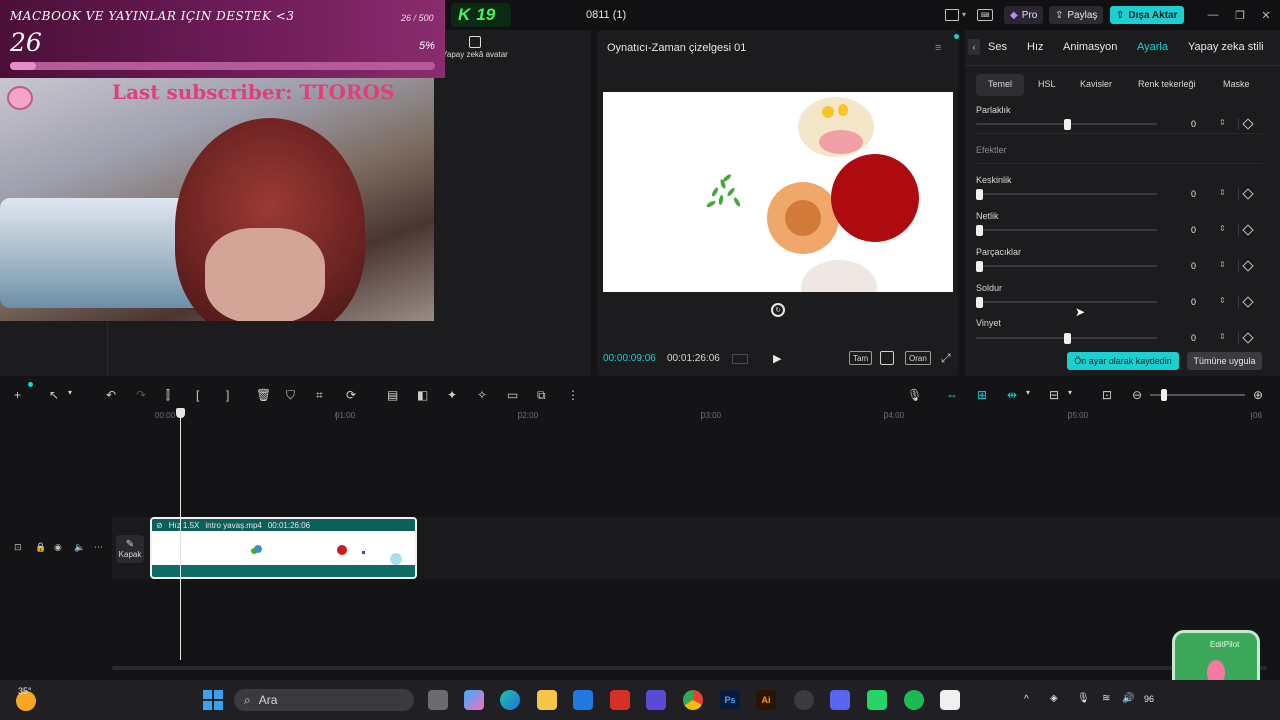 The width and height of the screenshot is (1280, 720). What do you see at coordinates (689, 668) in the screenshot?
I see `timeline-scrollbar` at bounding box center [689, 668].